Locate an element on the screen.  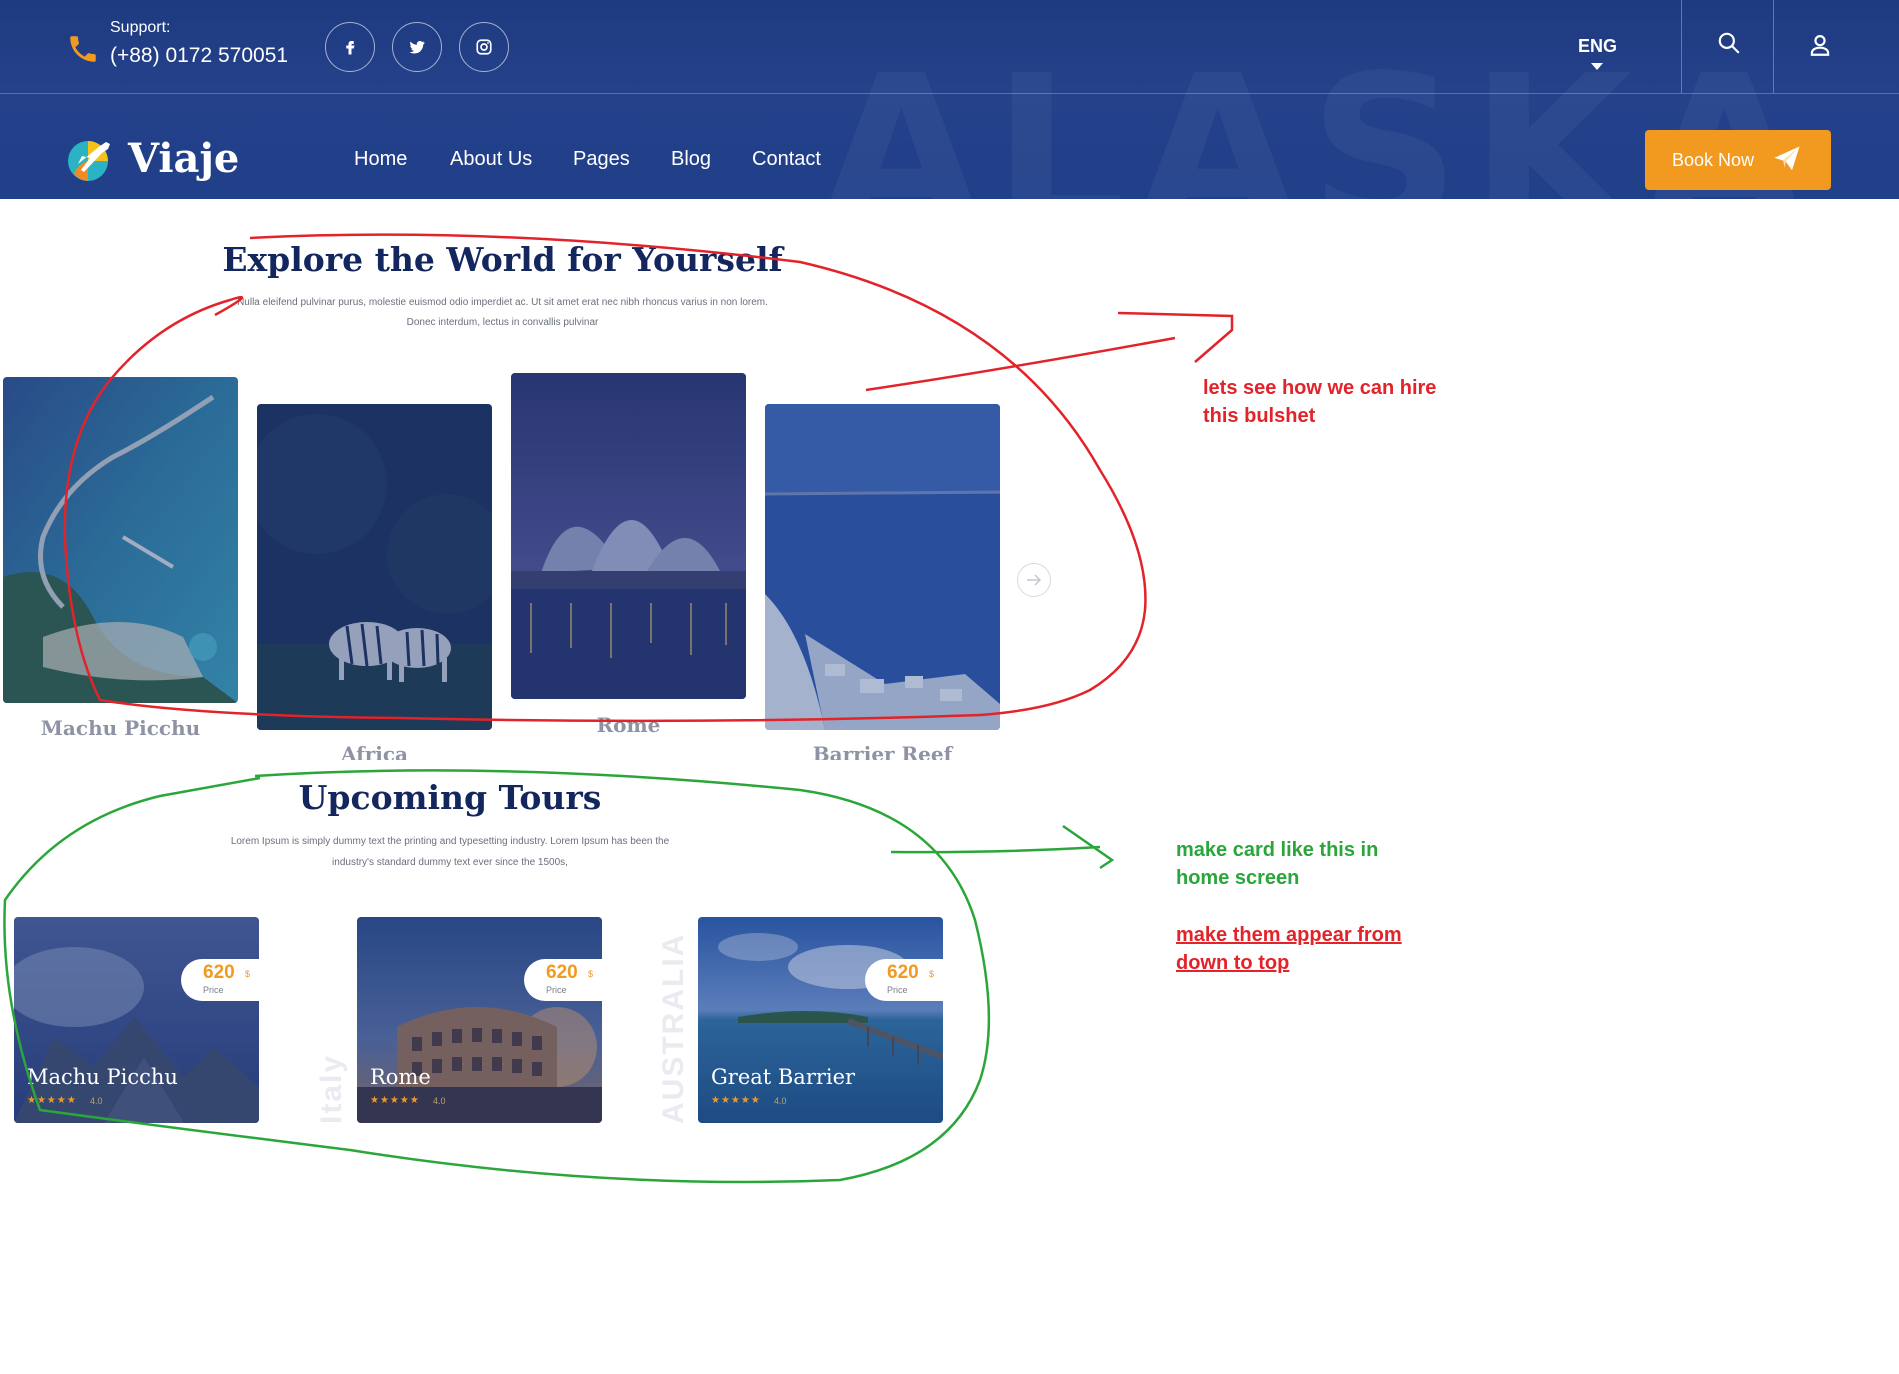
destination-name: Barrier Reef is located at coordinates (882, 751).